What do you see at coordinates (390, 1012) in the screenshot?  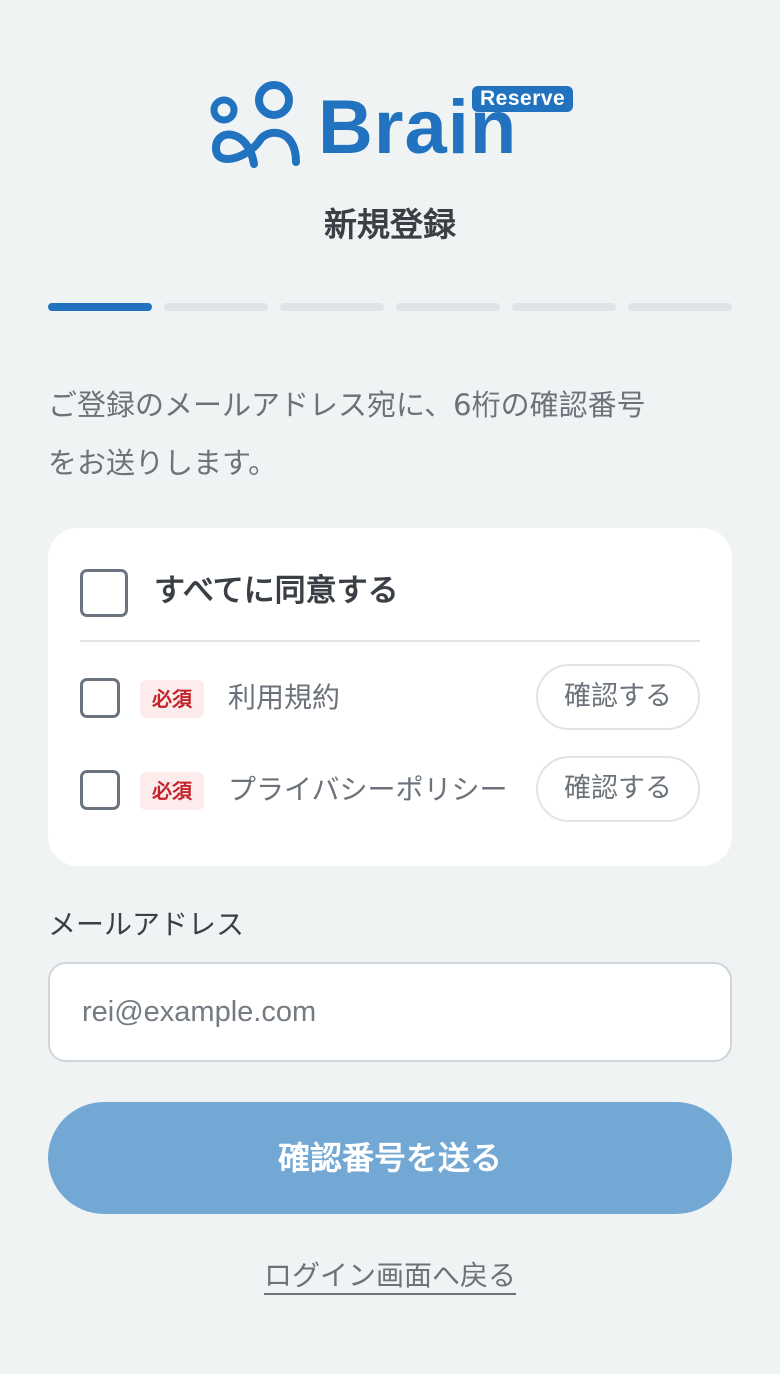 I see `email-input` at bounding box center [390, 1012].